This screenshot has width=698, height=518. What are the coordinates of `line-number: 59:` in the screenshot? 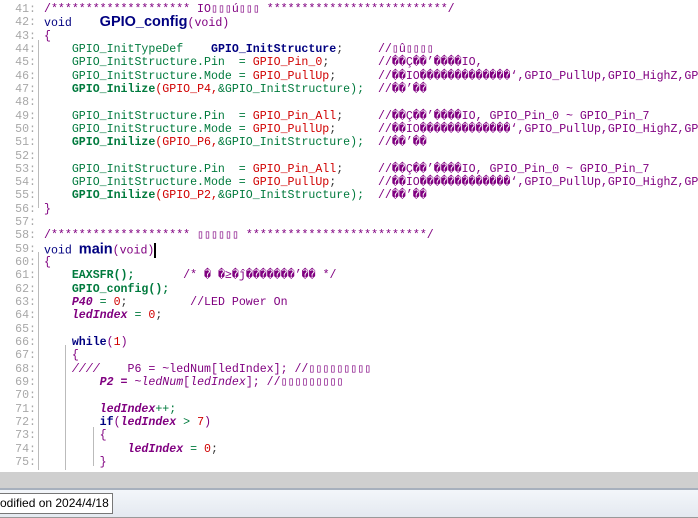 It's located at (25, 249).